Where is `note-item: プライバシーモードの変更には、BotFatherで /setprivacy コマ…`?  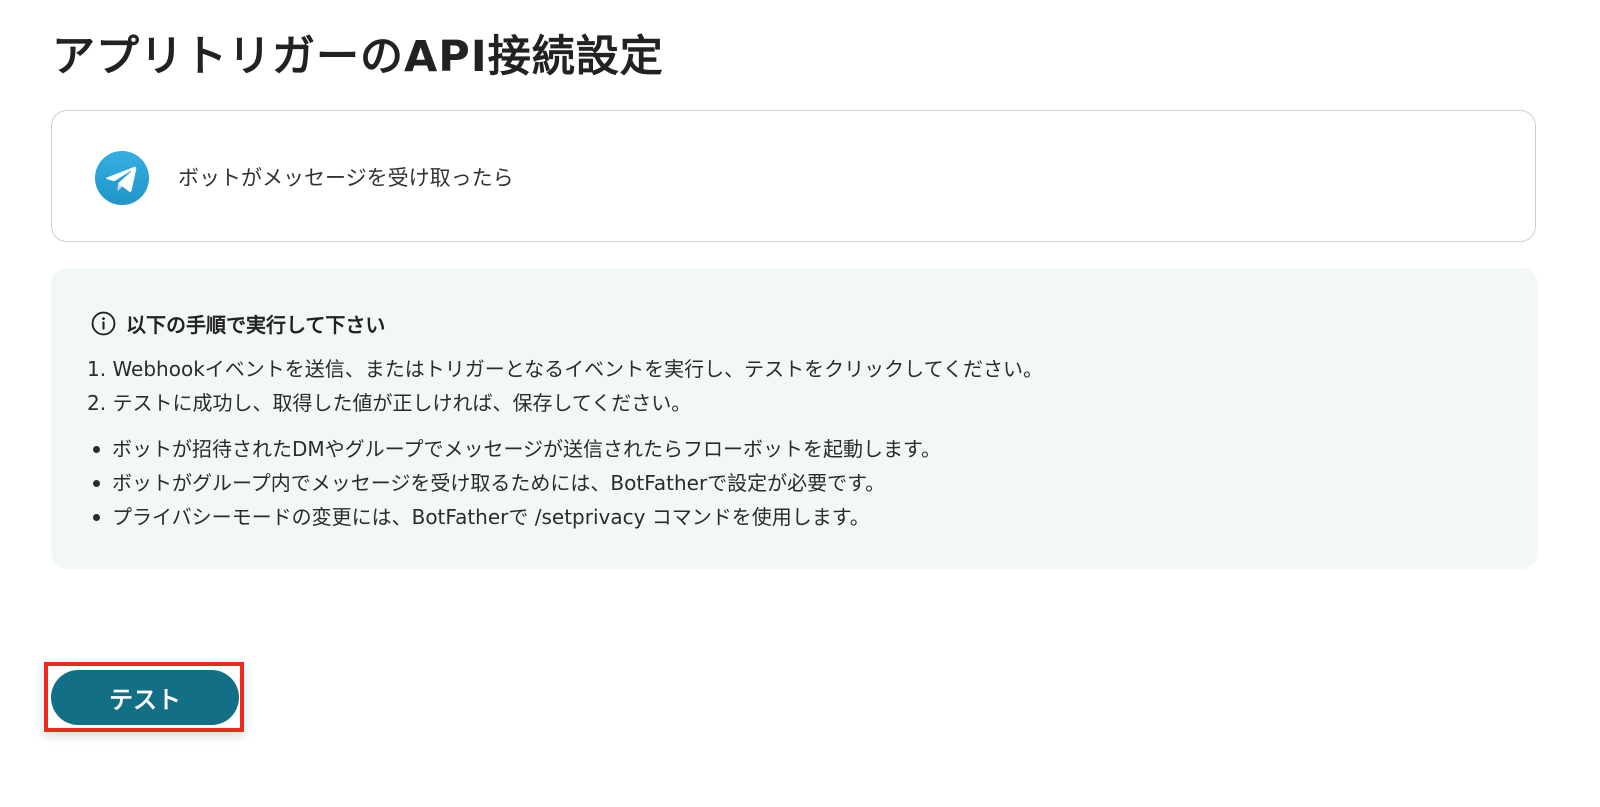
note-item: プライバシーモードの変更には、BotFatherで /setprivacy コマ… is located at coordinates (514, 517).